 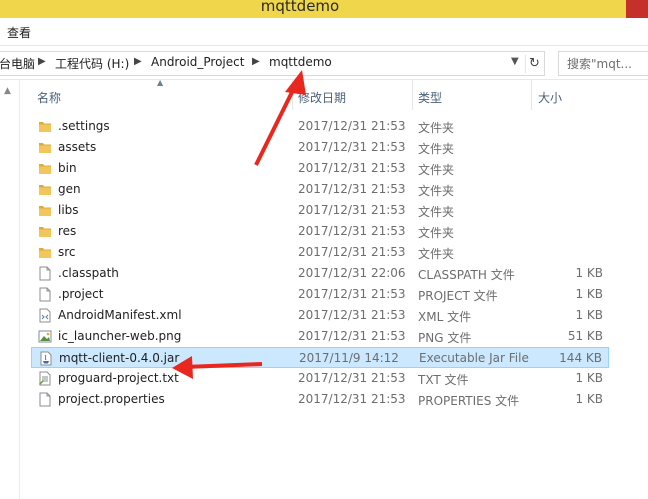 I want to click on text-file-icon, so click(x=45, y=378).